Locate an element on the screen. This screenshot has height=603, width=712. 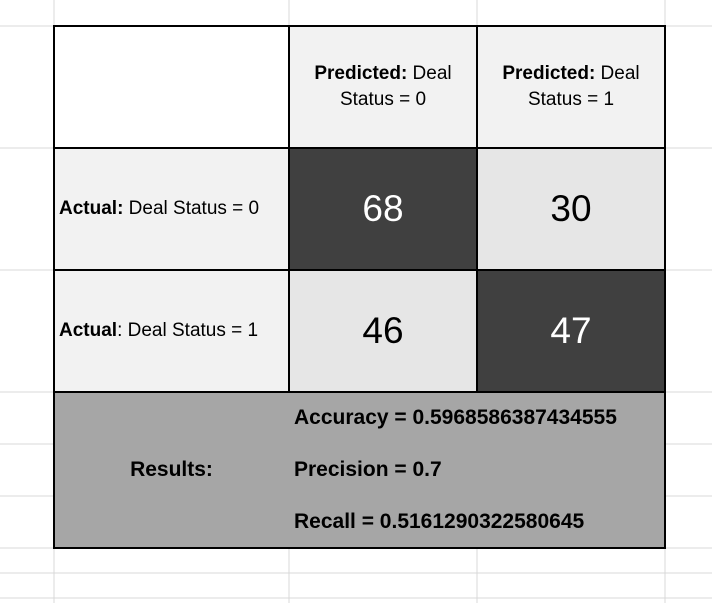
results-label: Results: is located at coordinates (171, 470).